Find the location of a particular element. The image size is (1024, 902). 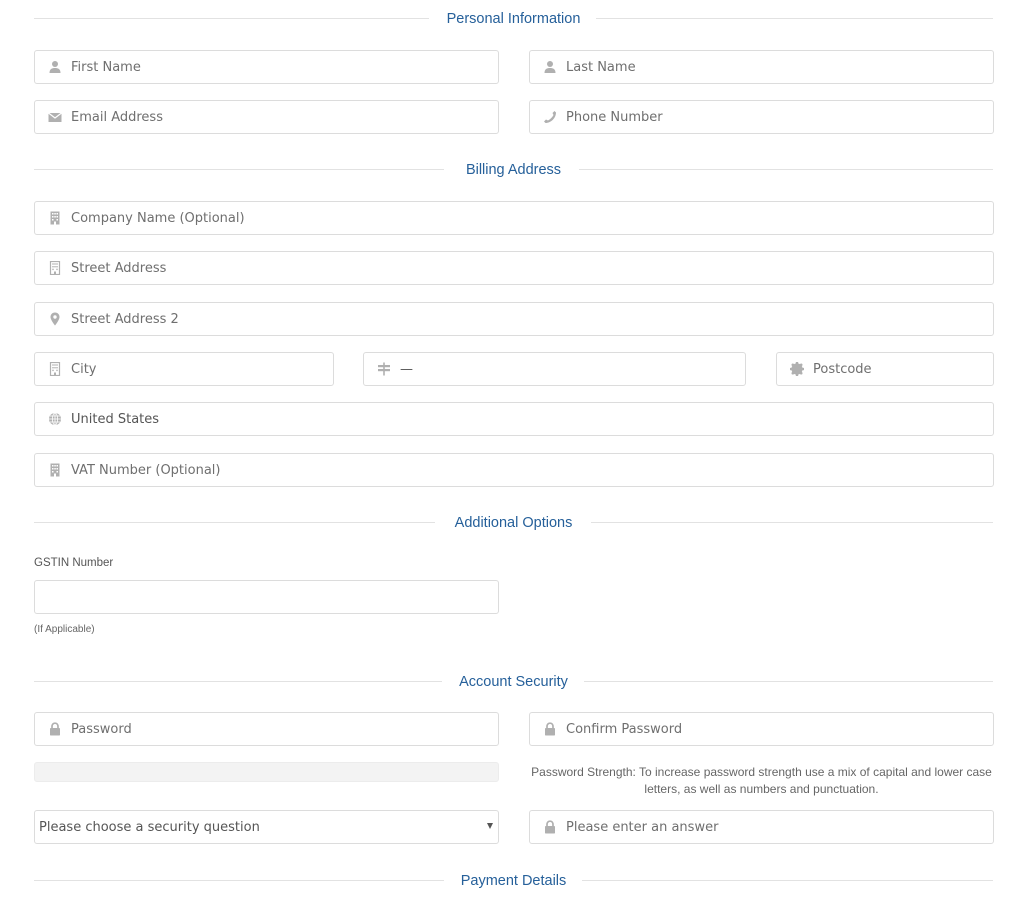

section-title-billing: Billing Address is located at coordinates (513, 170).